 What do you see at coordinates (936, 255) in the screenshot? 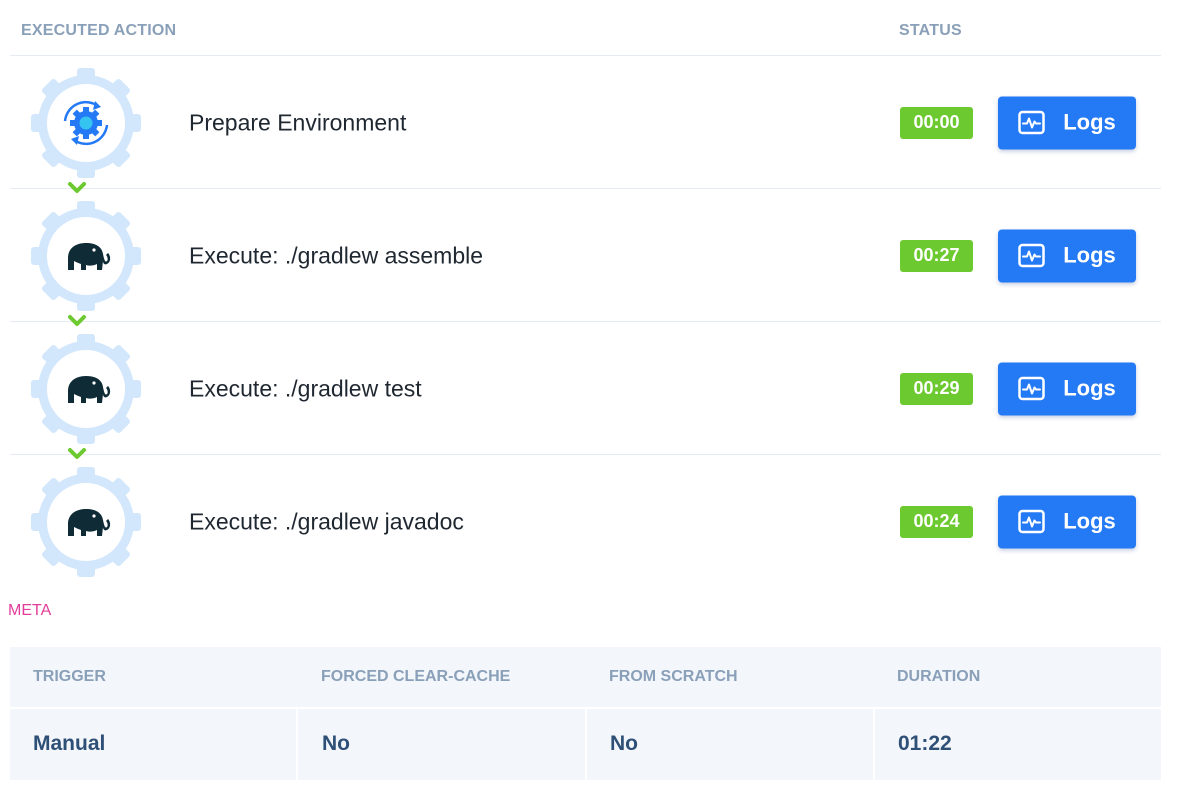
I see `duration-badge: 00:27` at bounding box center [936, 255].